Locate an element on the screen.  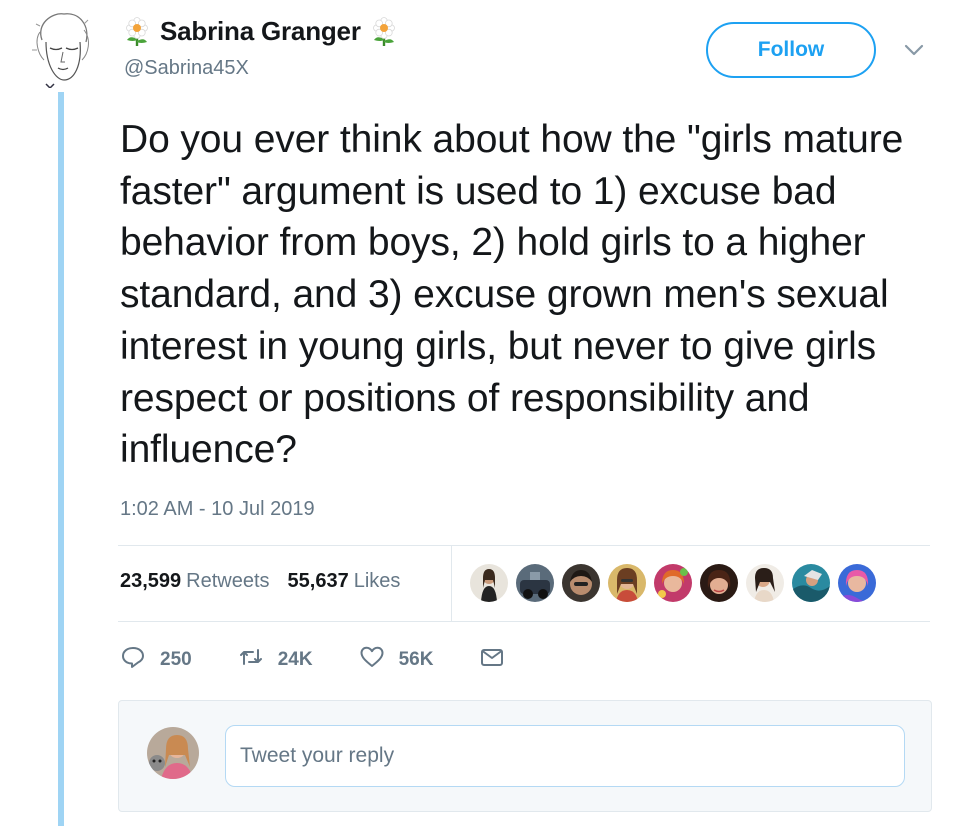
author-avatar-drawing is located at coordinates (60, 51).